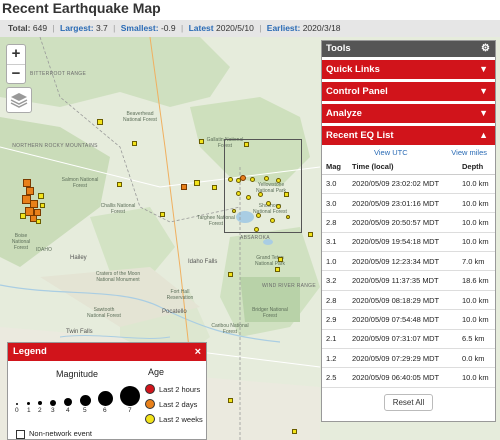 The height and width of the screenshot is (440, 500). Describe the element at coordinates (198, 352) in the screenshot. I see `close-icon: ×` at that location.